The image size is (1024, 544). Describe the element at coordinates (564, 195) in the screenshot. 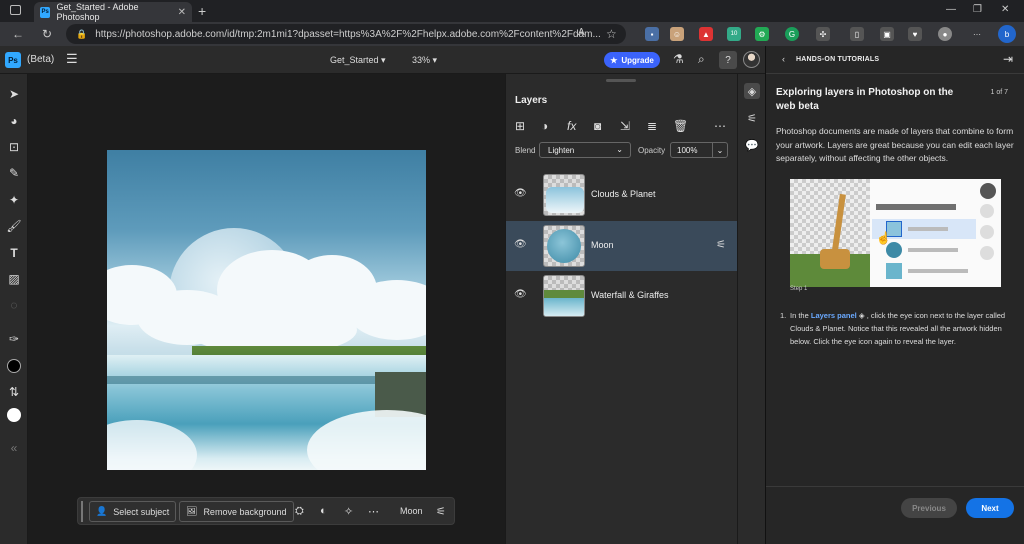

I see `layer-thumbnail` at that location.